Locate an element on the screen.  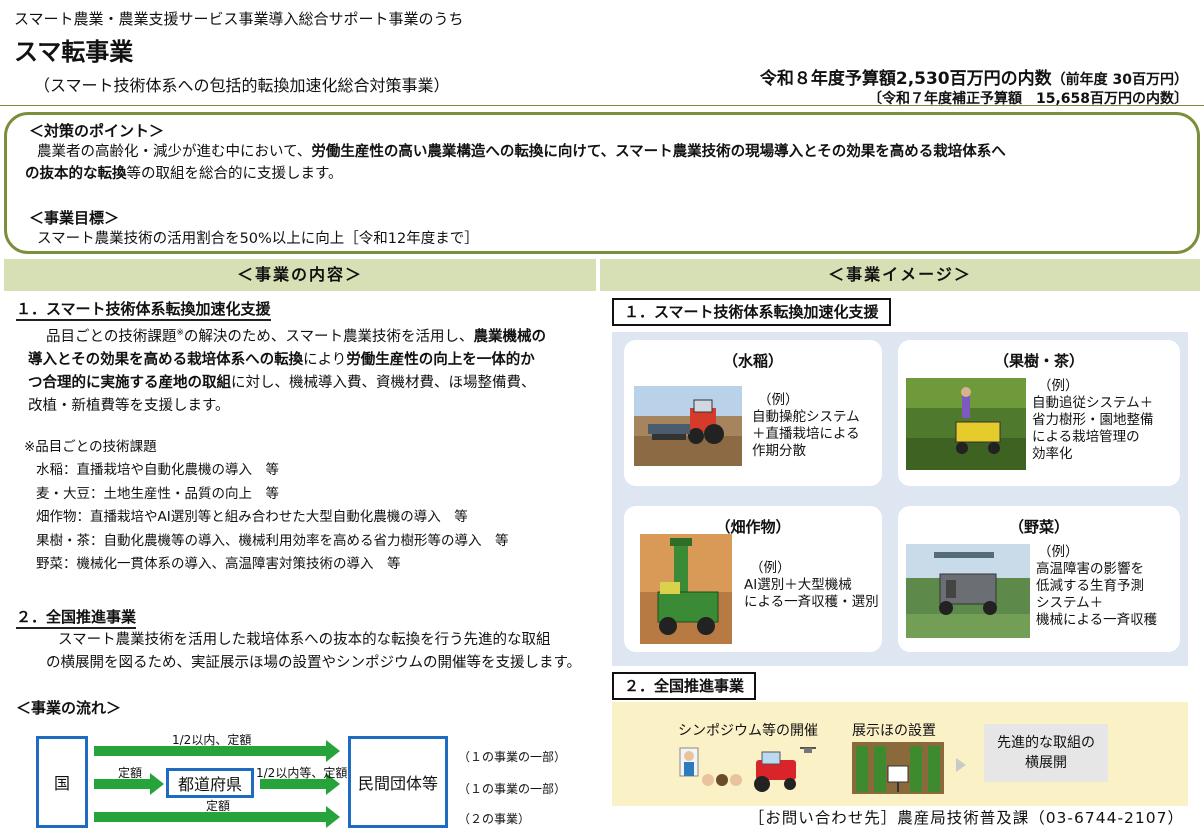
header-divider is located at coordinates (602, 105).